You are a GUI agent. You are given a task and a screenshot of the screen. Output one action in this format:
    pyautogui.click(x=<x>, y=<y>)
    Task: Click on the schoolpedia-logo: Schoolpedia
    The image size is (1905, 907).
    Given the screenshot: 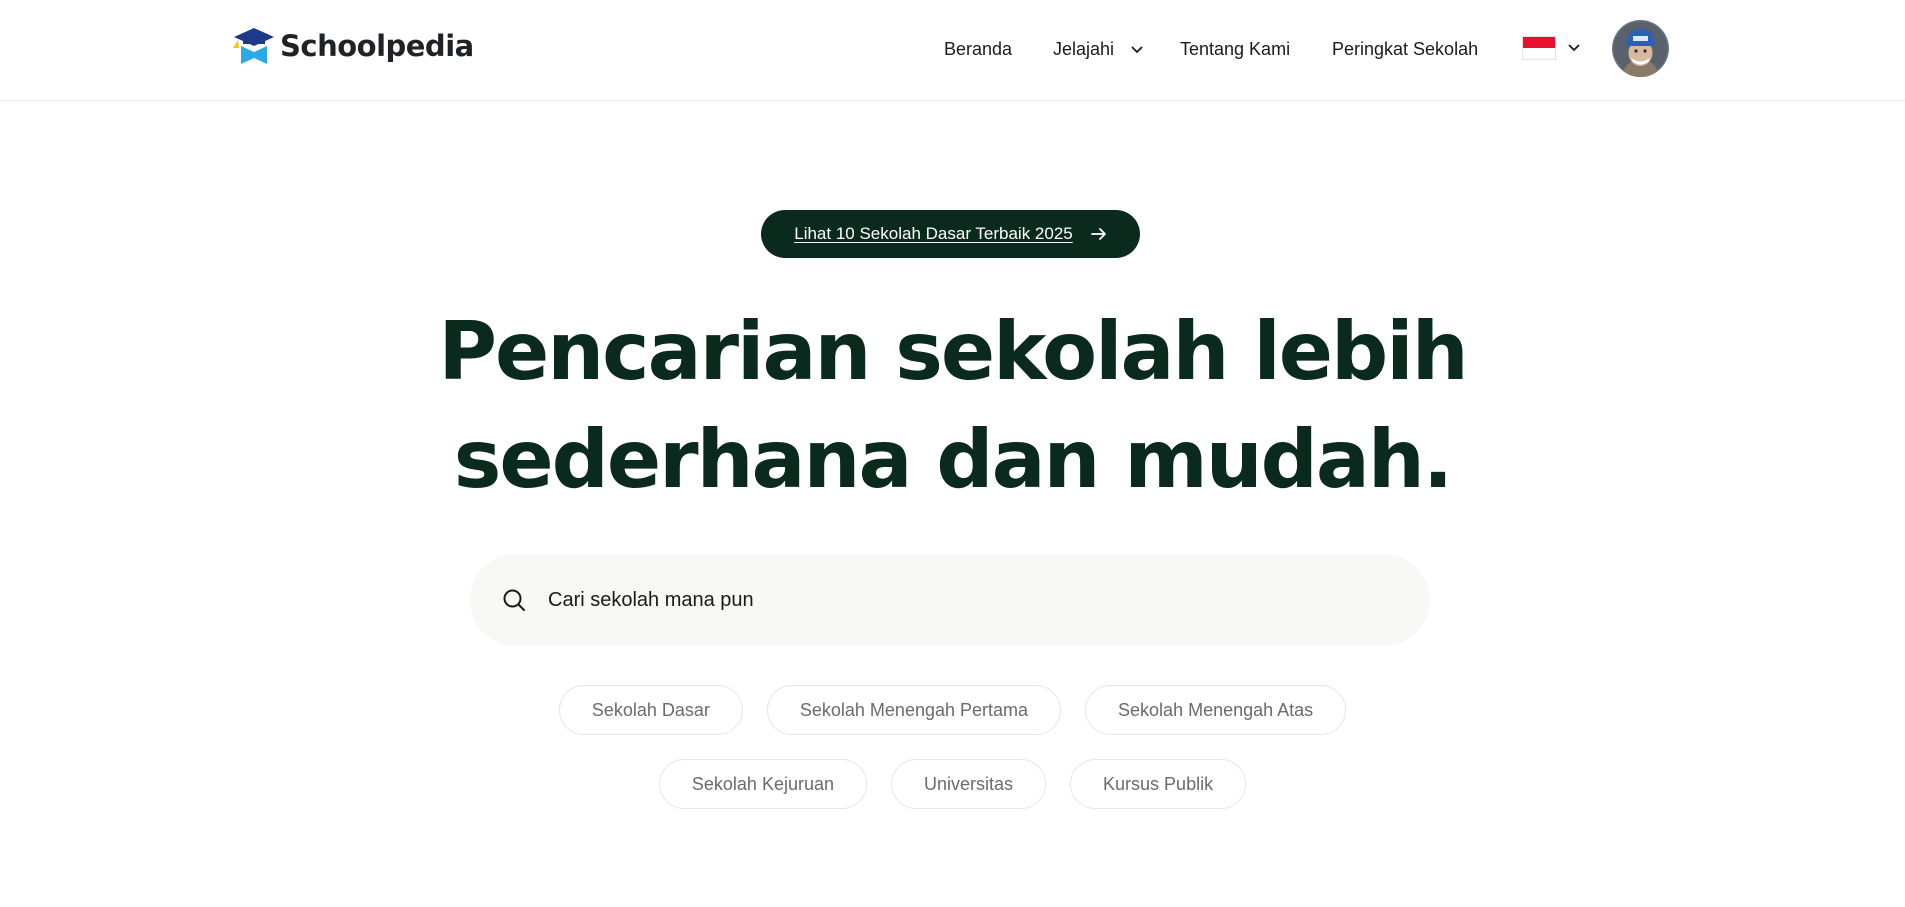 What is the action you would take?
    pyautogui.click(x=352, y=46)
    